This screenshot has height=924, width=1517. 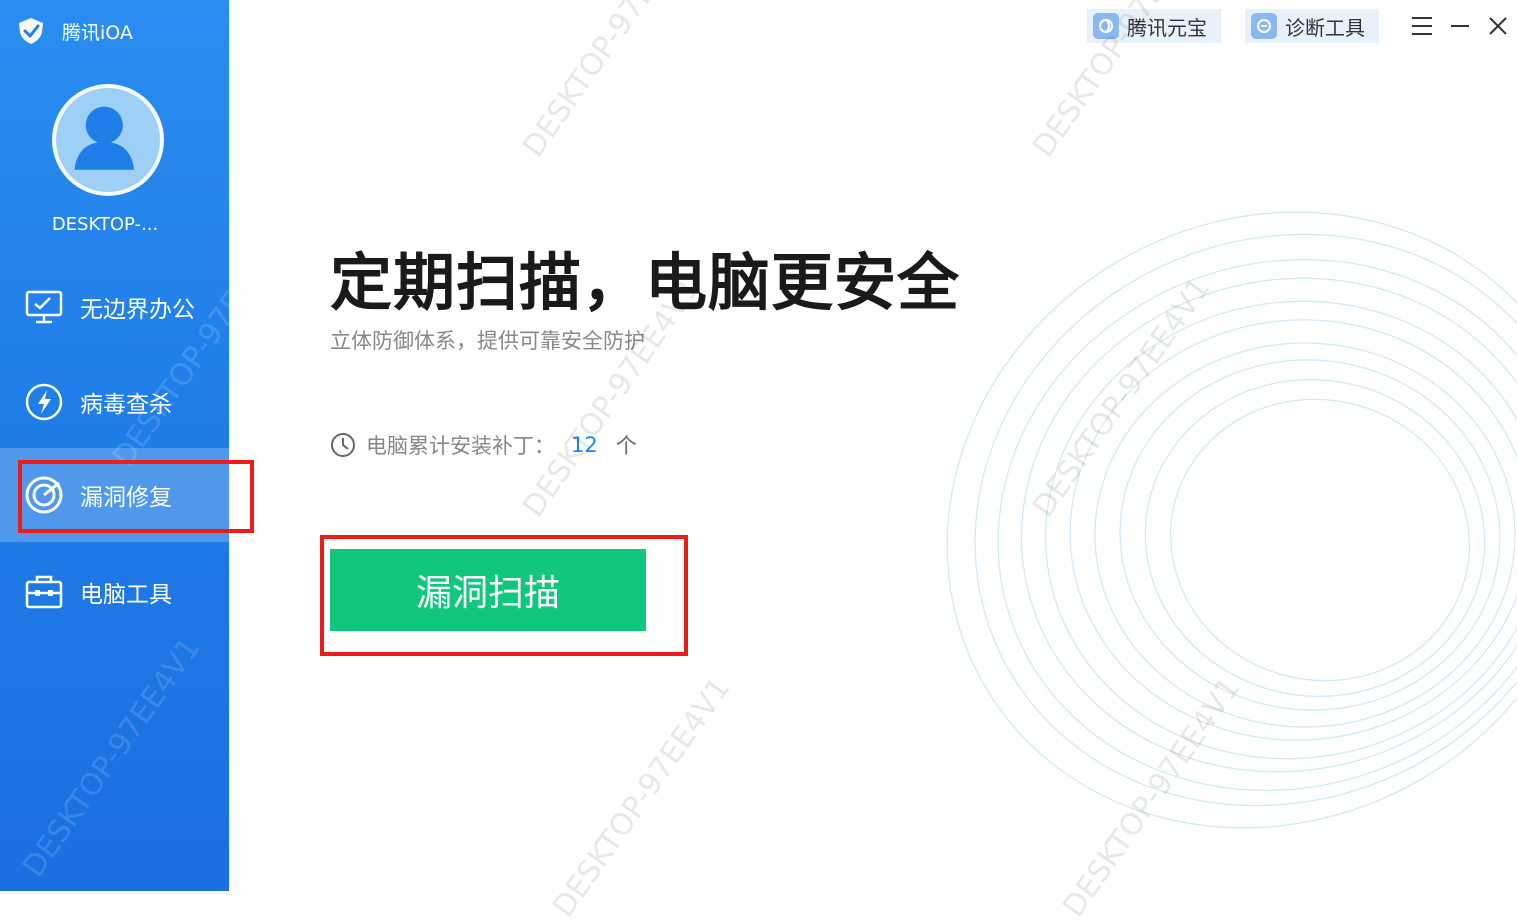 I want to click on lightning-icon, so click(x=44, y=402).